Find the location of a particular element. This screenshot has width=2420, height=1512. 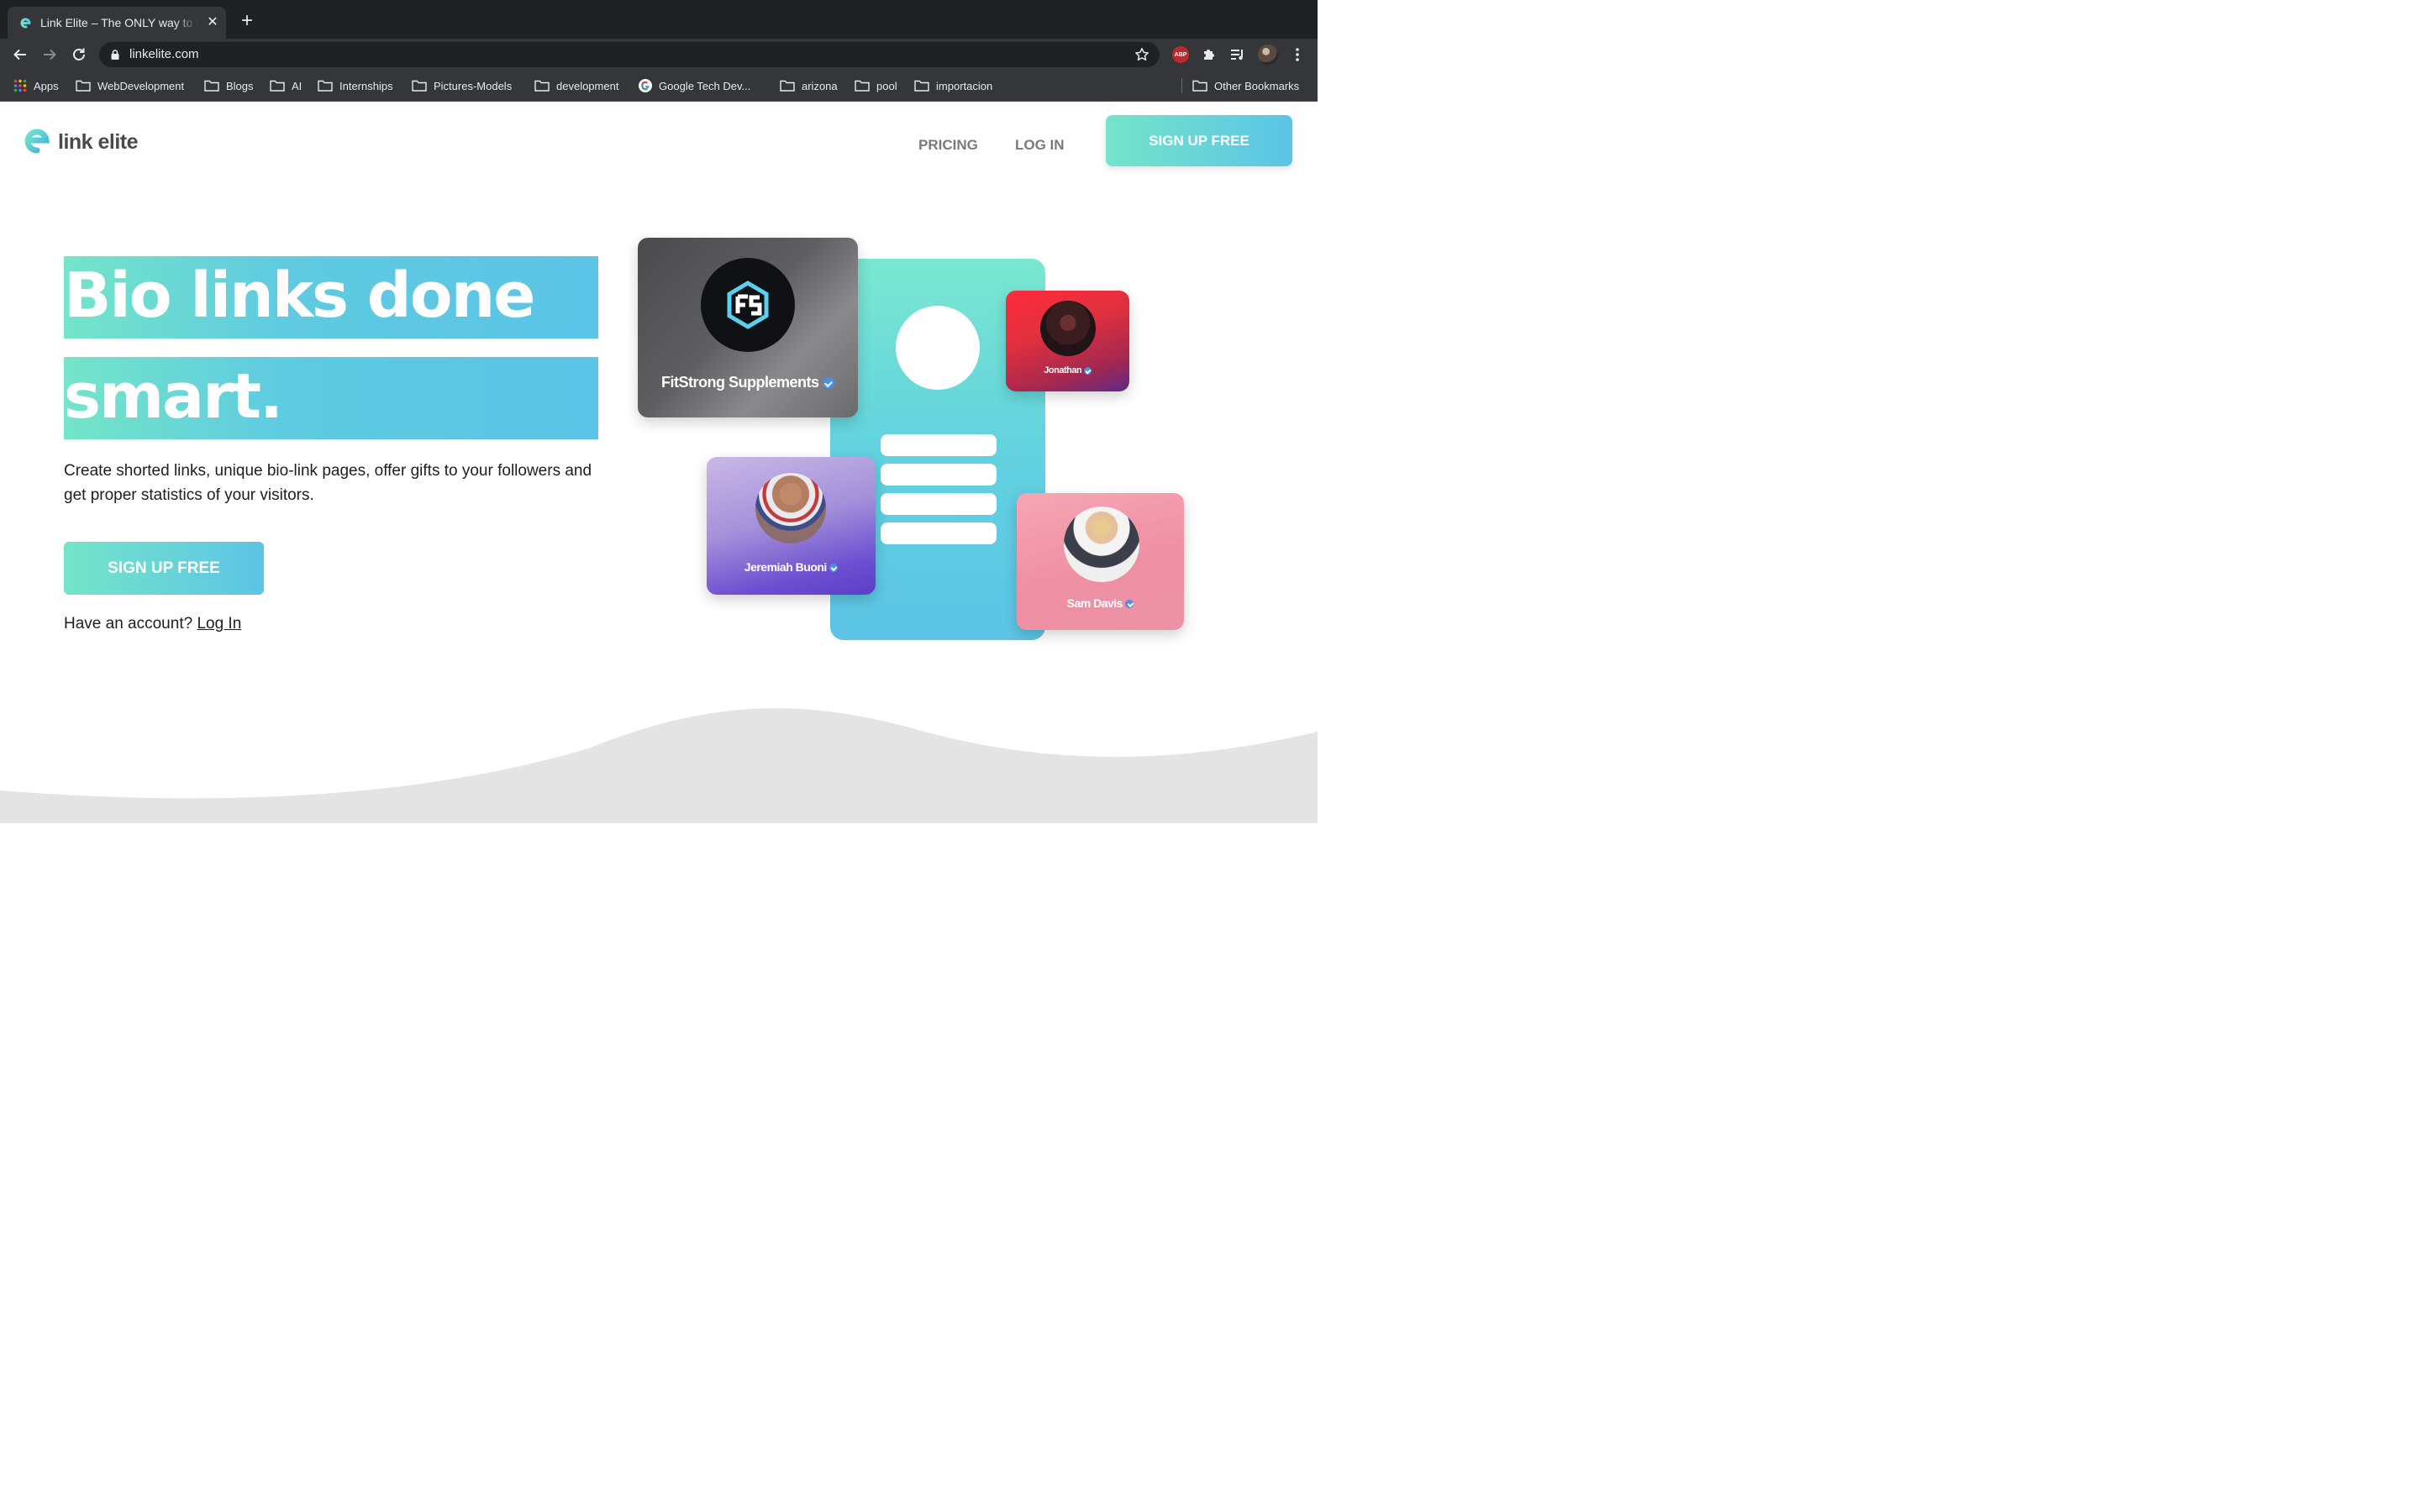

profile-card-jonathan: Jonathan is located at coordinates (1067, 341).